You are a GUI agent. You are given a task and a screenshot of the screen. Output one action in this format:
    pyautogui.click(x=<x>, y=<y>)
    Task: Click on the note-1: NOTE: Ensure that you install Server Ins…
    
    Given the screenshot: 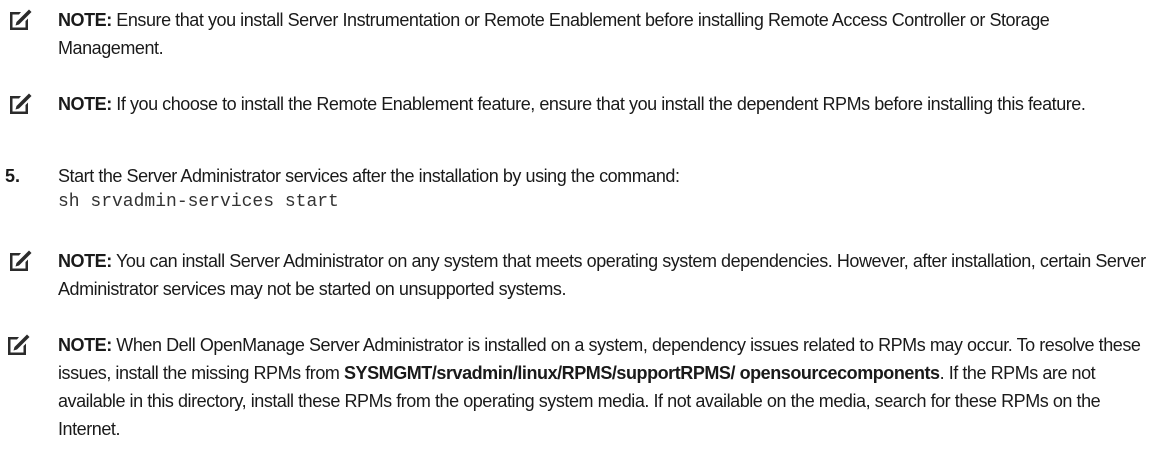 What is the action you would take?
    pyautogui.click(x=603, y=34)
    